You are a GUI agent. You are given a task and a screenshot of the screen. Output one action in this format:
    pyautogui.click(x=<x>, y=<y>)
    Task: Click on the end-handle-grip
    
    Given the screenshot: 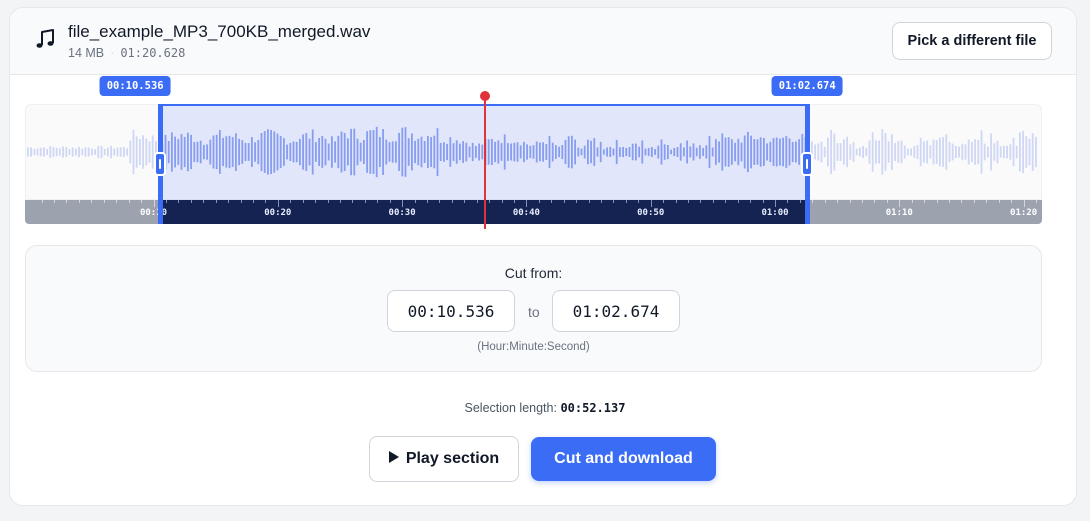 What is the action you would take?
    pyautogui.click(x=807, y=164)
    